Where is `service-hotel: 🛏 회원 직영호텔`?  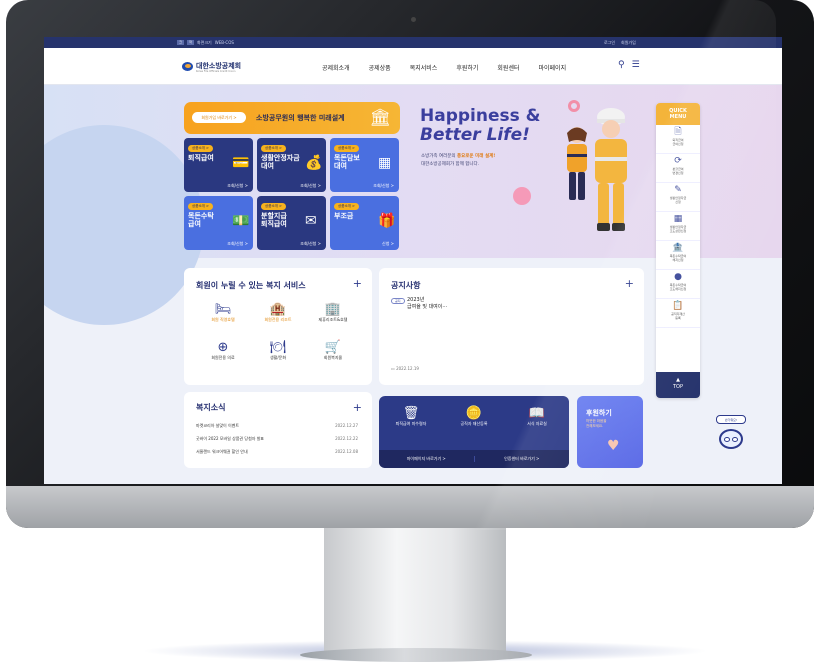
service-hotel: 🛏 회원 직영호텔 is located at coordinates (223, 312).